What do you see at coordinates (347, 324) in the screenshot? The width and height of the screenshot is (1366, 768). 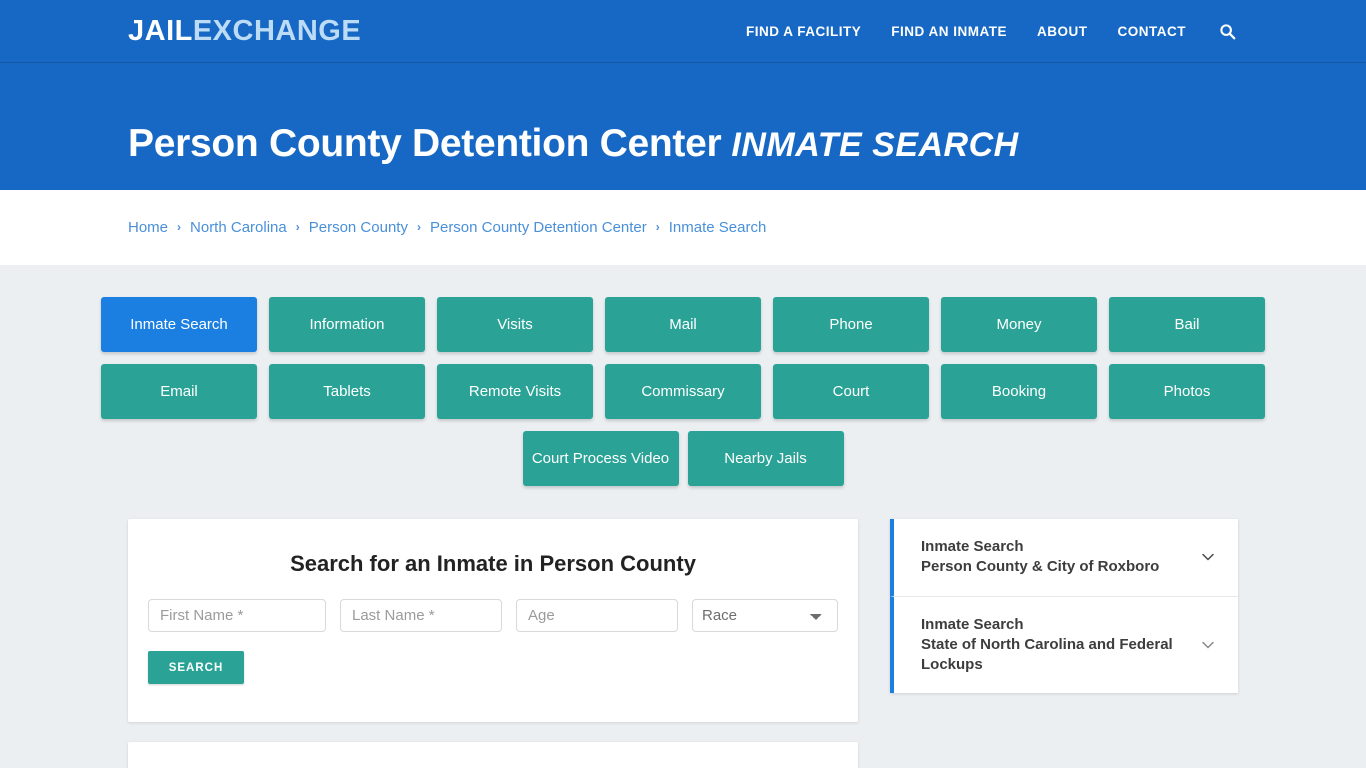 I see `tab-information: Information` at bounding box center [347, 324].